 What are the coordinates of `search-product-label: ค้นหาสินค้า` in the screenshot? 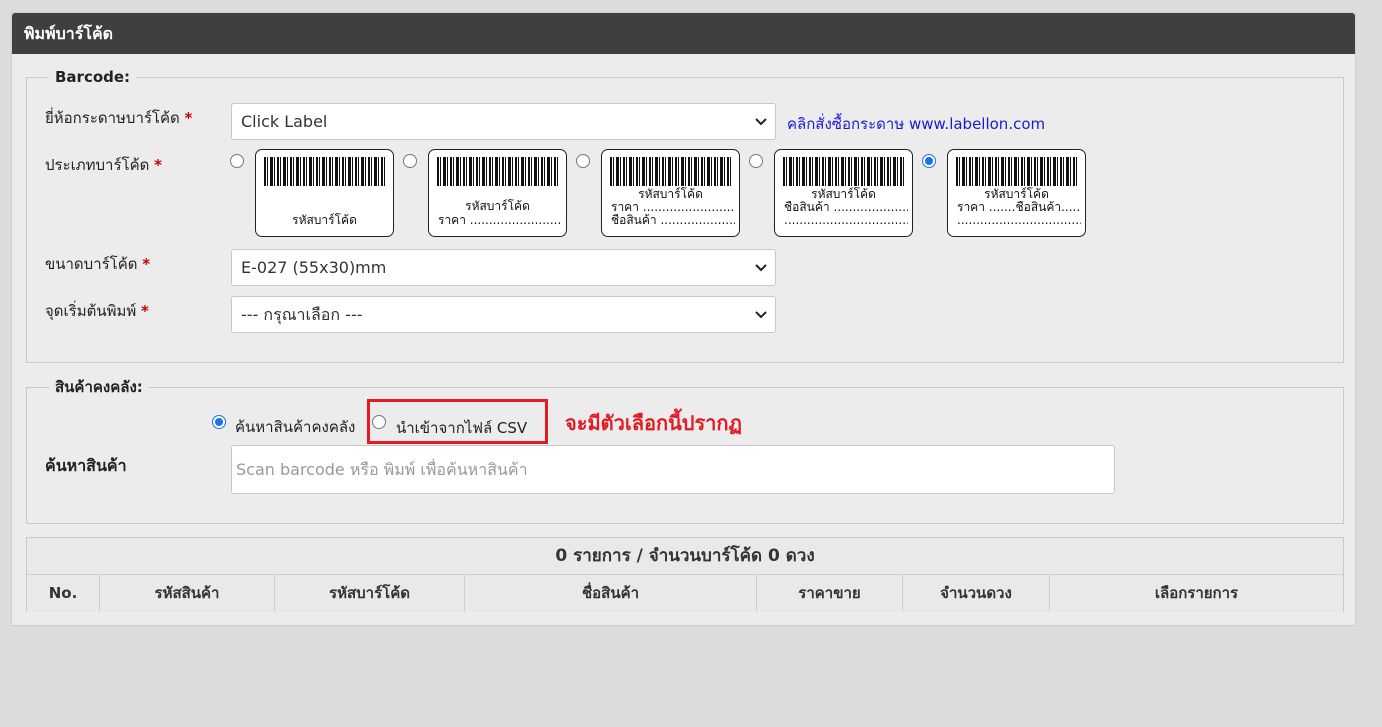 It's located at (86, 465).